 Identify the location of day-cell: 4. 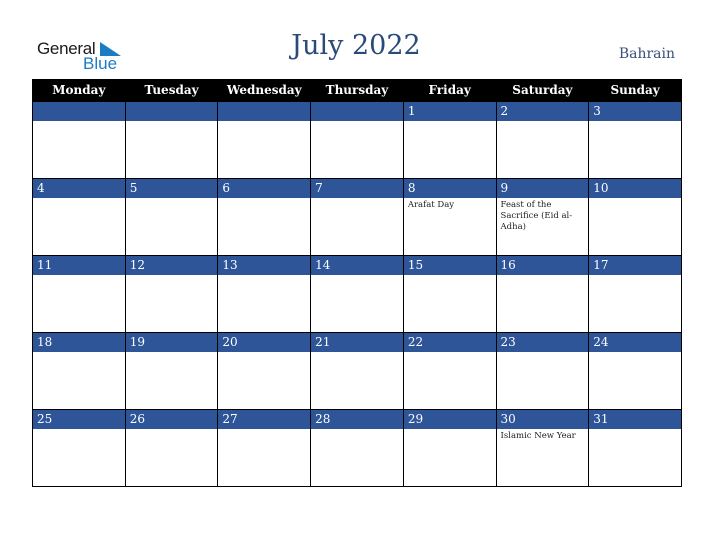
(79, 217).